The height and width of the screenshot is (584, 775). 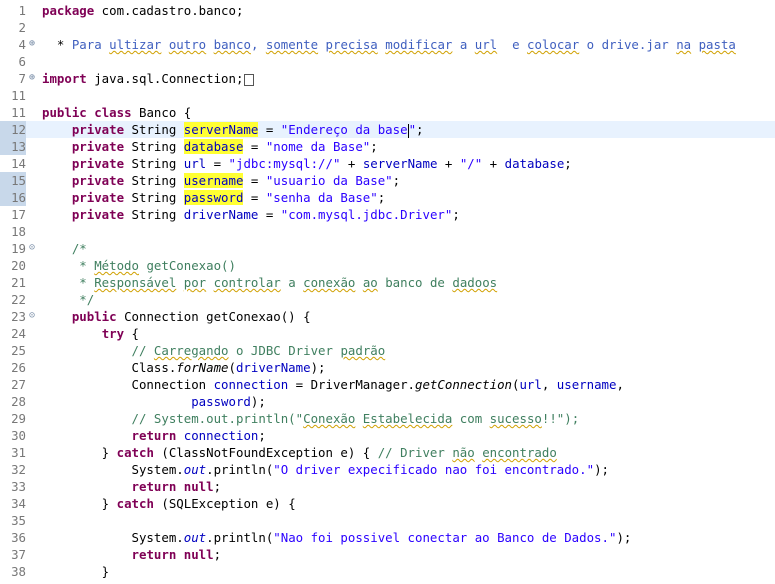 I want to click on code-token: não, so click(x=463, y=452).